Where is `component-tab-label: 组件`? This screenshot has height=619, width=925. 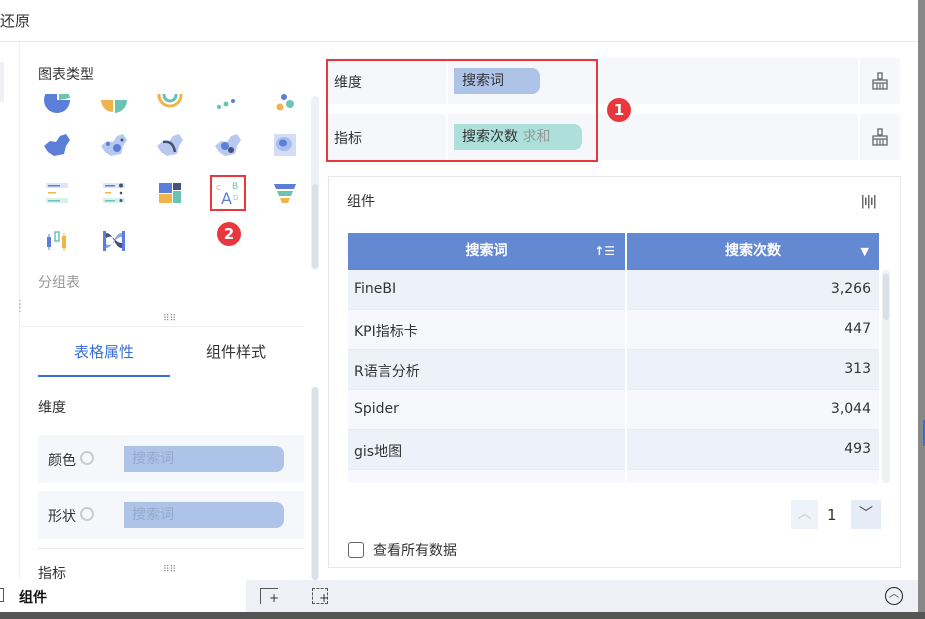
component-tab-label: 组件 is located at coordinates (33, 598).